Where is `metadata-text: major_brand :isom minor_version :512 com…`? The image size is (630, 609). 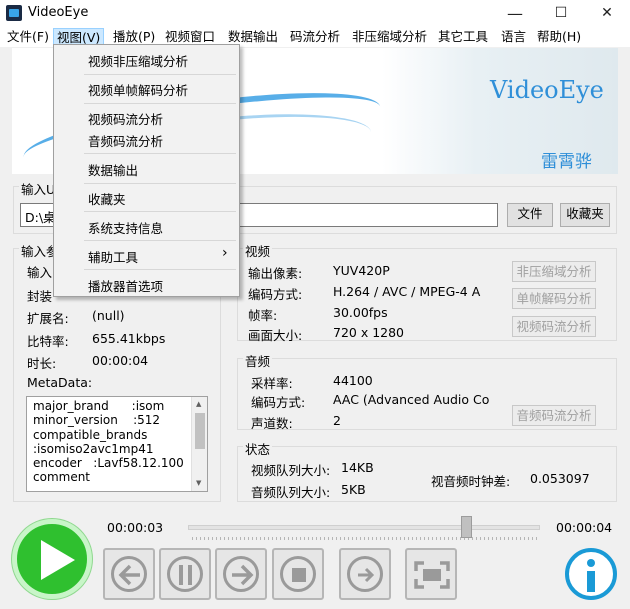
metadata-text: major_brand :isom minor_version :512 com… is located at coordinates (108, 442).